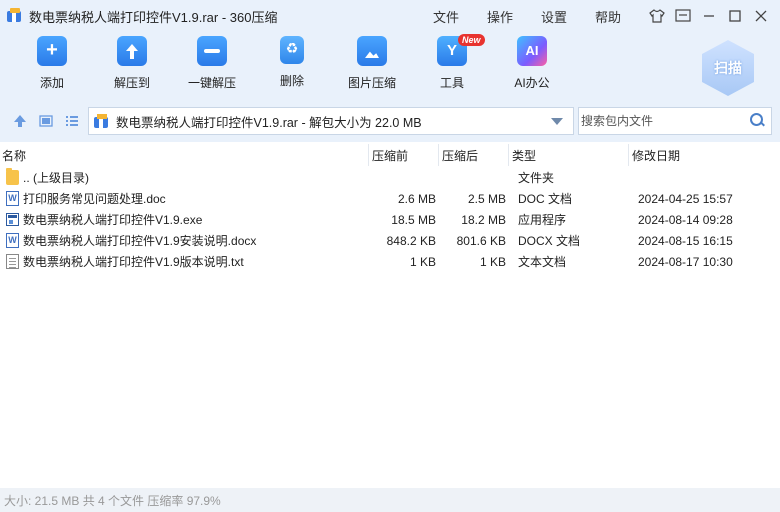 This screenshot has height=512, width=780. I want to click on column-name: 名称, so click(14, 155).